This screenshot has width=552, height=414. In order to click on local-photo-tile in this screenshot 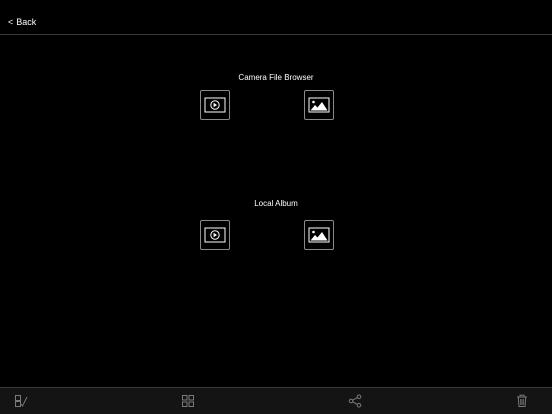, I will do `click(319, 235)`.